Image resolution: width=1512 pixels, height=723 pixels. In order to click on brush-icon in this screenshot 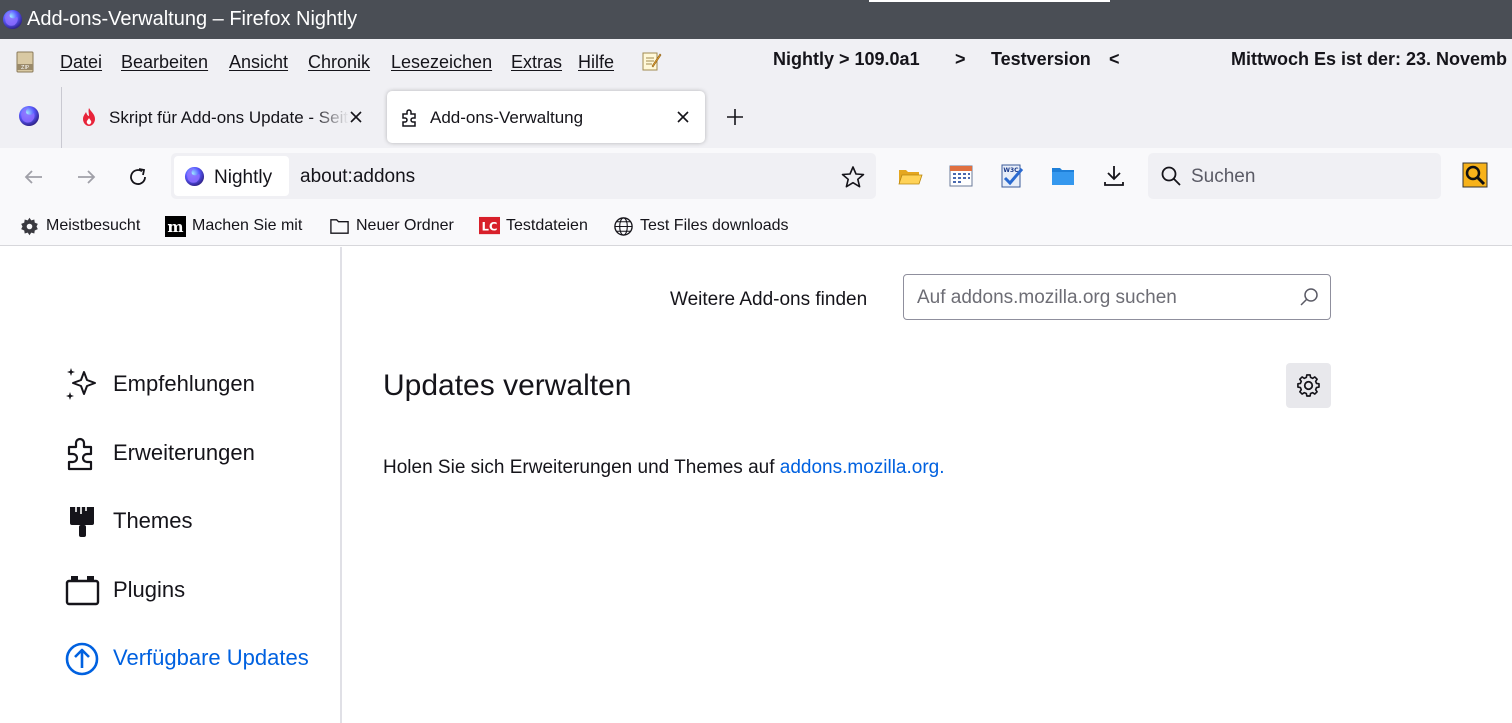, I will do `click(82, 522)`.